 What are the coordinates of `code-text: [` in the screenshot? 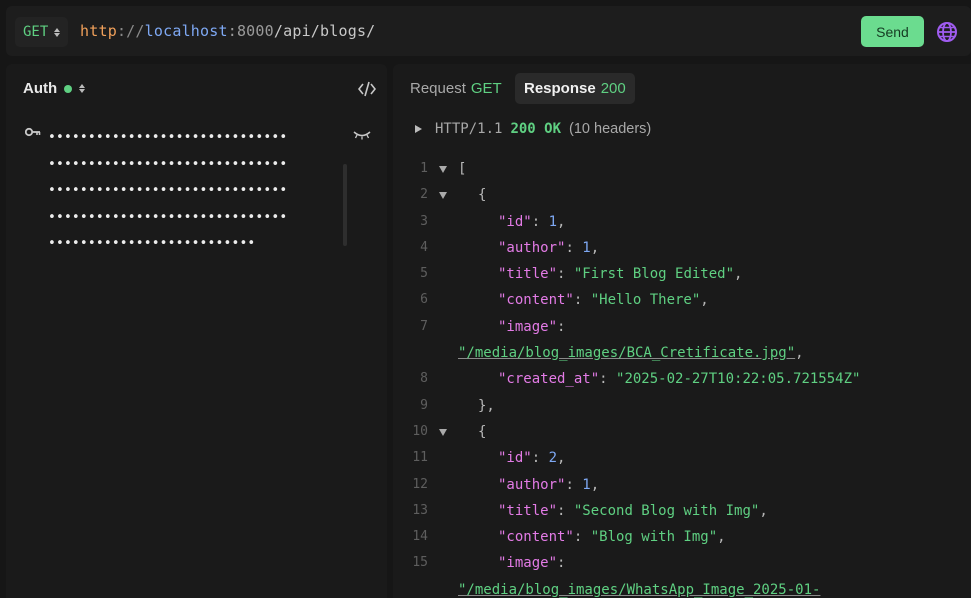 It's located at (462, 169).